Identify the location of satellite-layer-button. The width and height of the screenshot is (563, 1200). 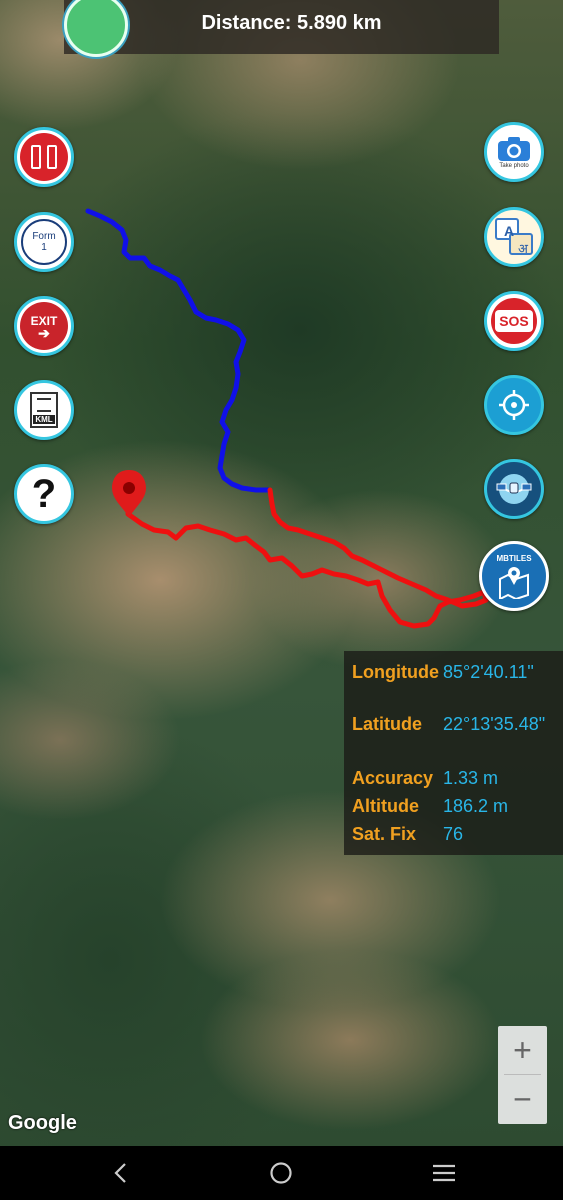
(514, 489).